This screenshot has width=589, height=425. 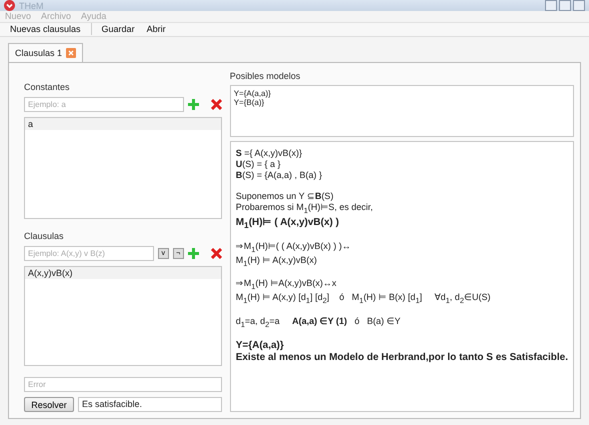 What do you see at coordinates (45, 29) in the screenshot?
I see `toolbar-button: Nuevas clausulas` at bounding box center [45, 29].